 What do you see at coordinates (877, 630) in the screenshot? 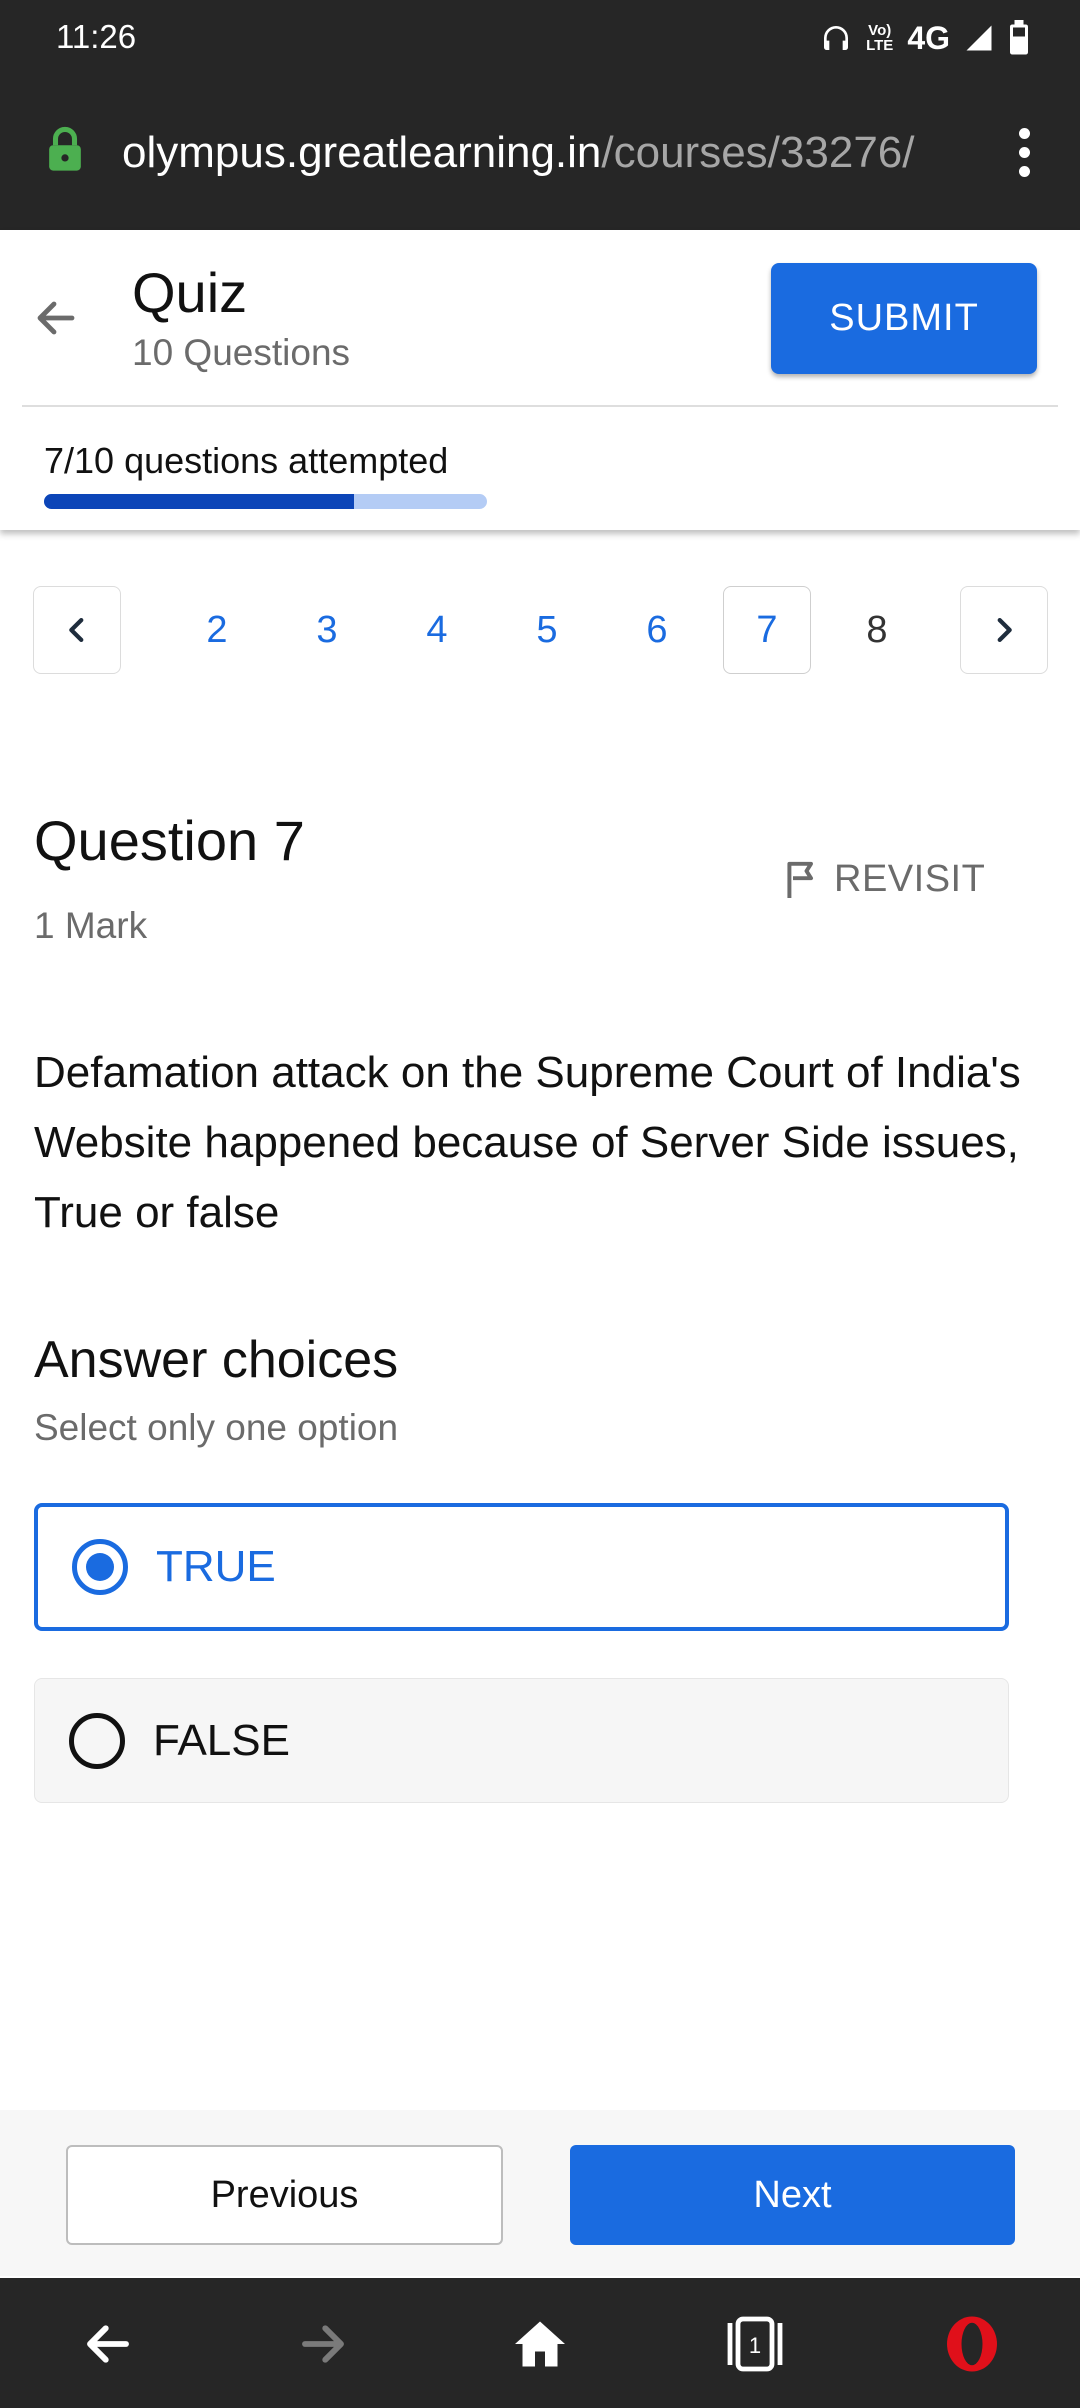
I see `page-8: 8` at bounding box center [877, 630].